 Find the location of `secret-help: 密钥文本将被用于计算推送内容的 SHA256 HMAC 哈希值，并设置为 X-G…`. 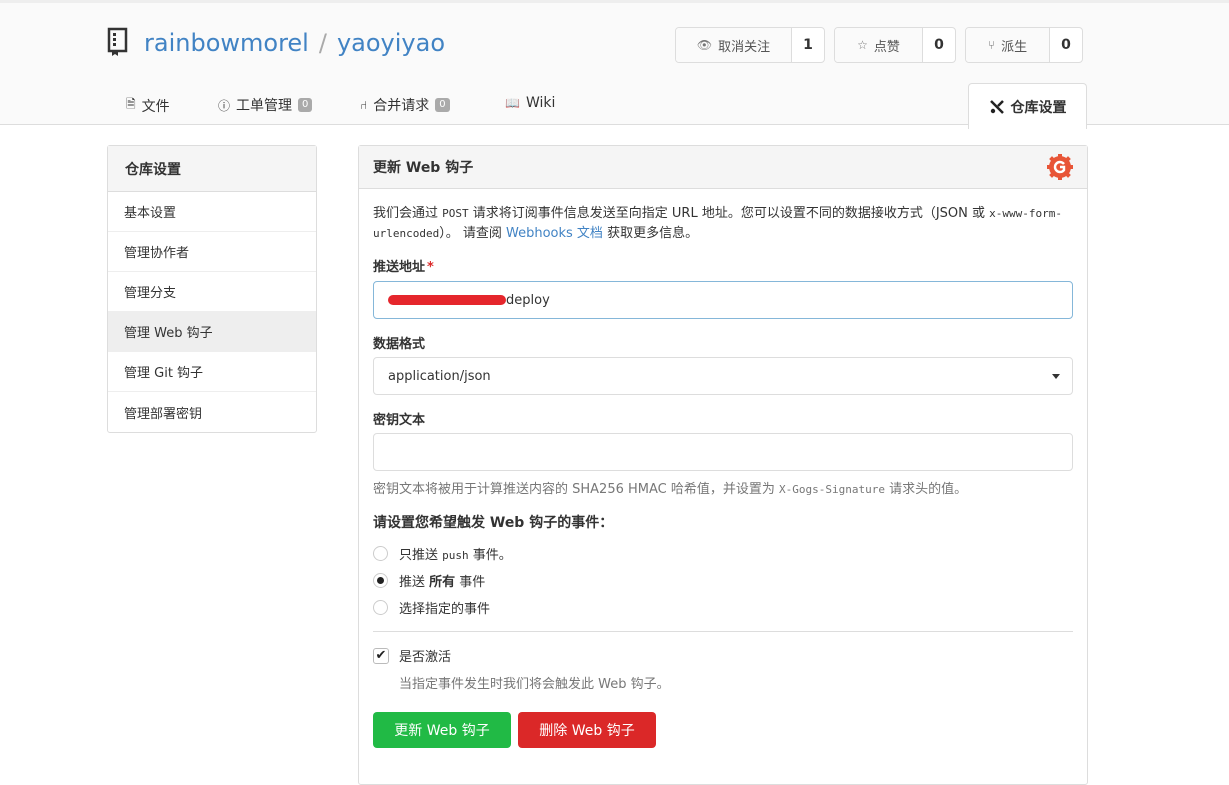

secret-help: 密钥文本将被用于计算推送内容的 SHA256 HMAC 哈希值，并设置为 X-G… is located at coordinates (670, 487).